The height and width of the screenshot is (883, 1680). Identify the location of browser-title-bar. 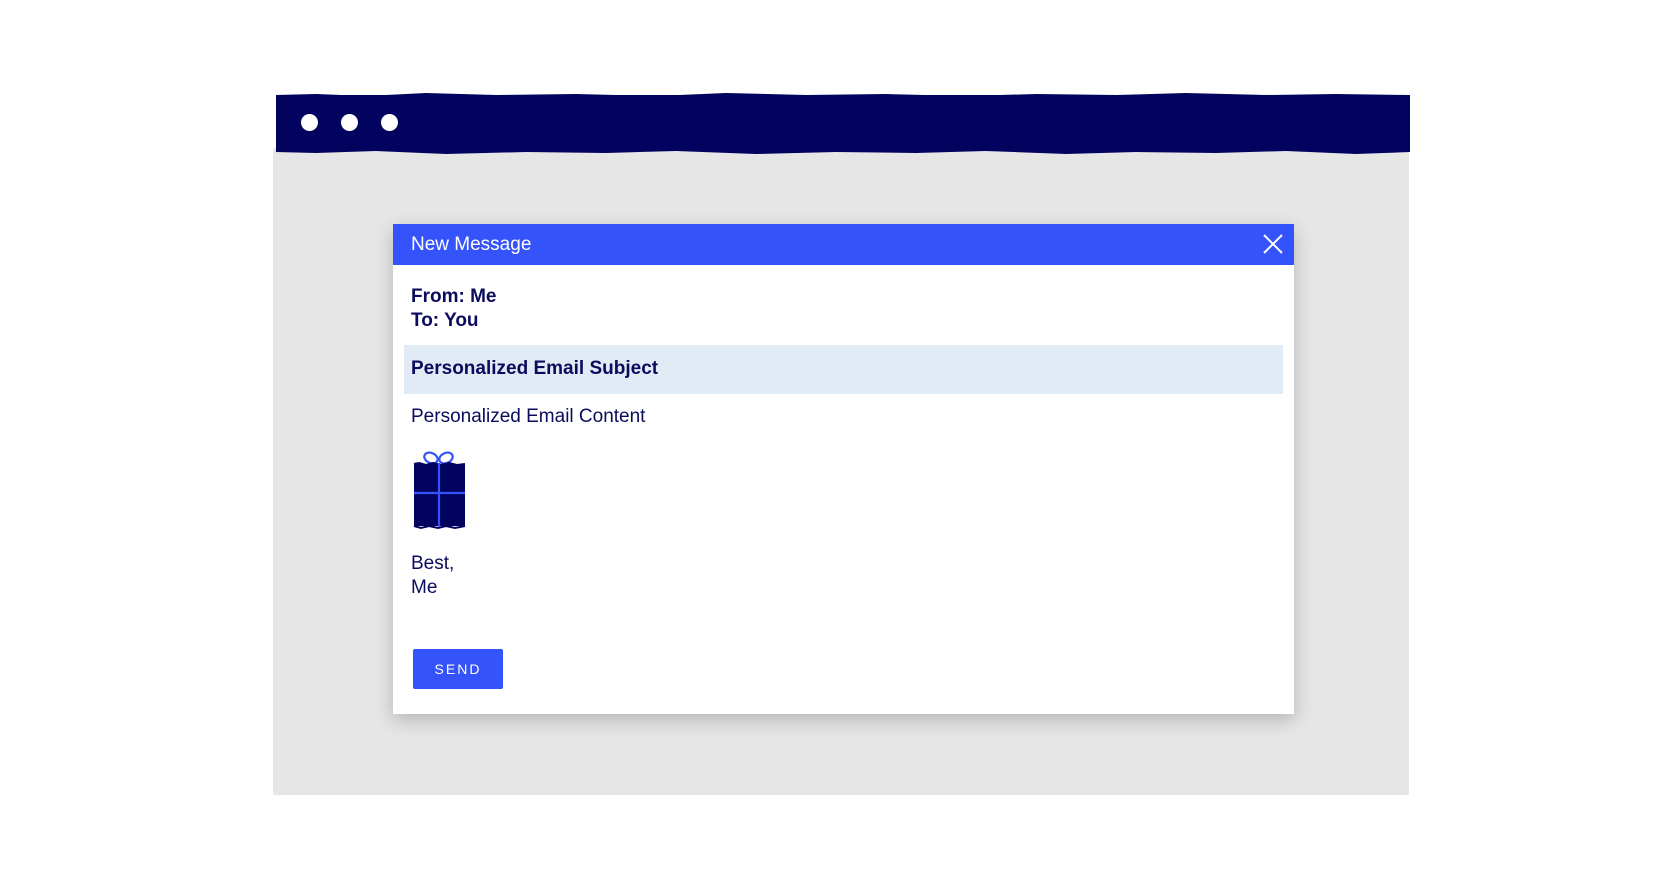
(843, 123).